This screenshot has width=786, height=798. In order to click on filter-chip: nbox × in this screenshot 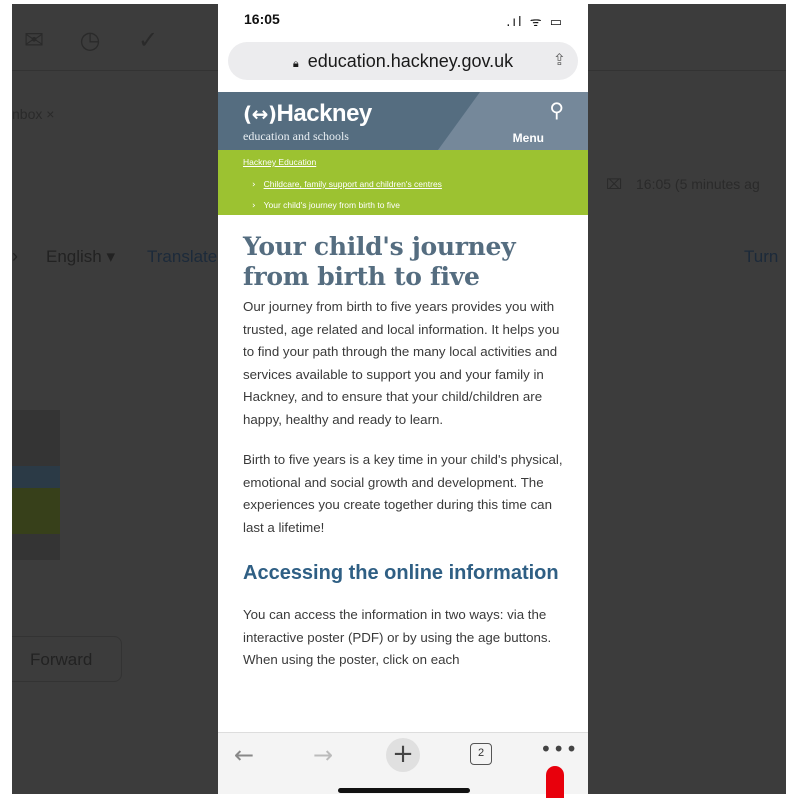, I will do `click(33, 114)`.